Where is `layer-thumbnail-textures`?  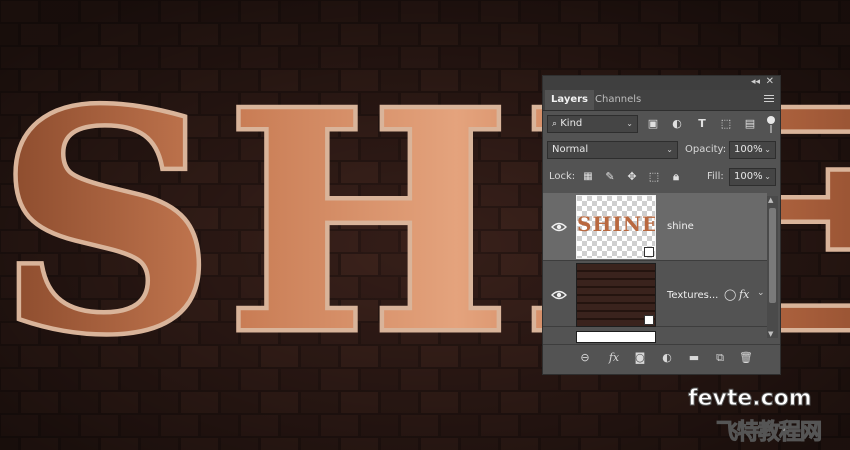
layer-thumbnail-textures is located at coordinates (616, 295).